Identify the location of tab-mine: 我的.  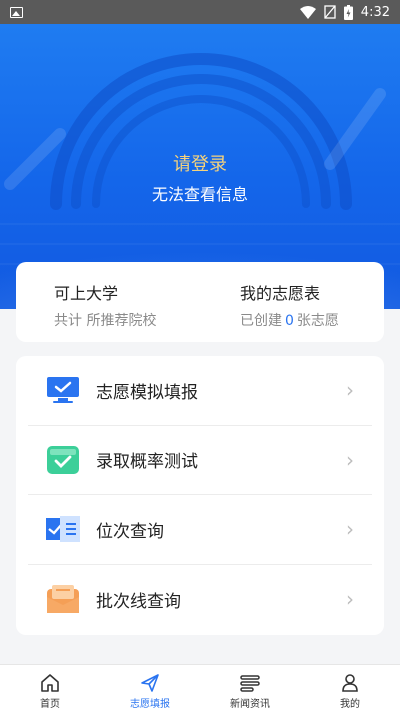
(350, 688).